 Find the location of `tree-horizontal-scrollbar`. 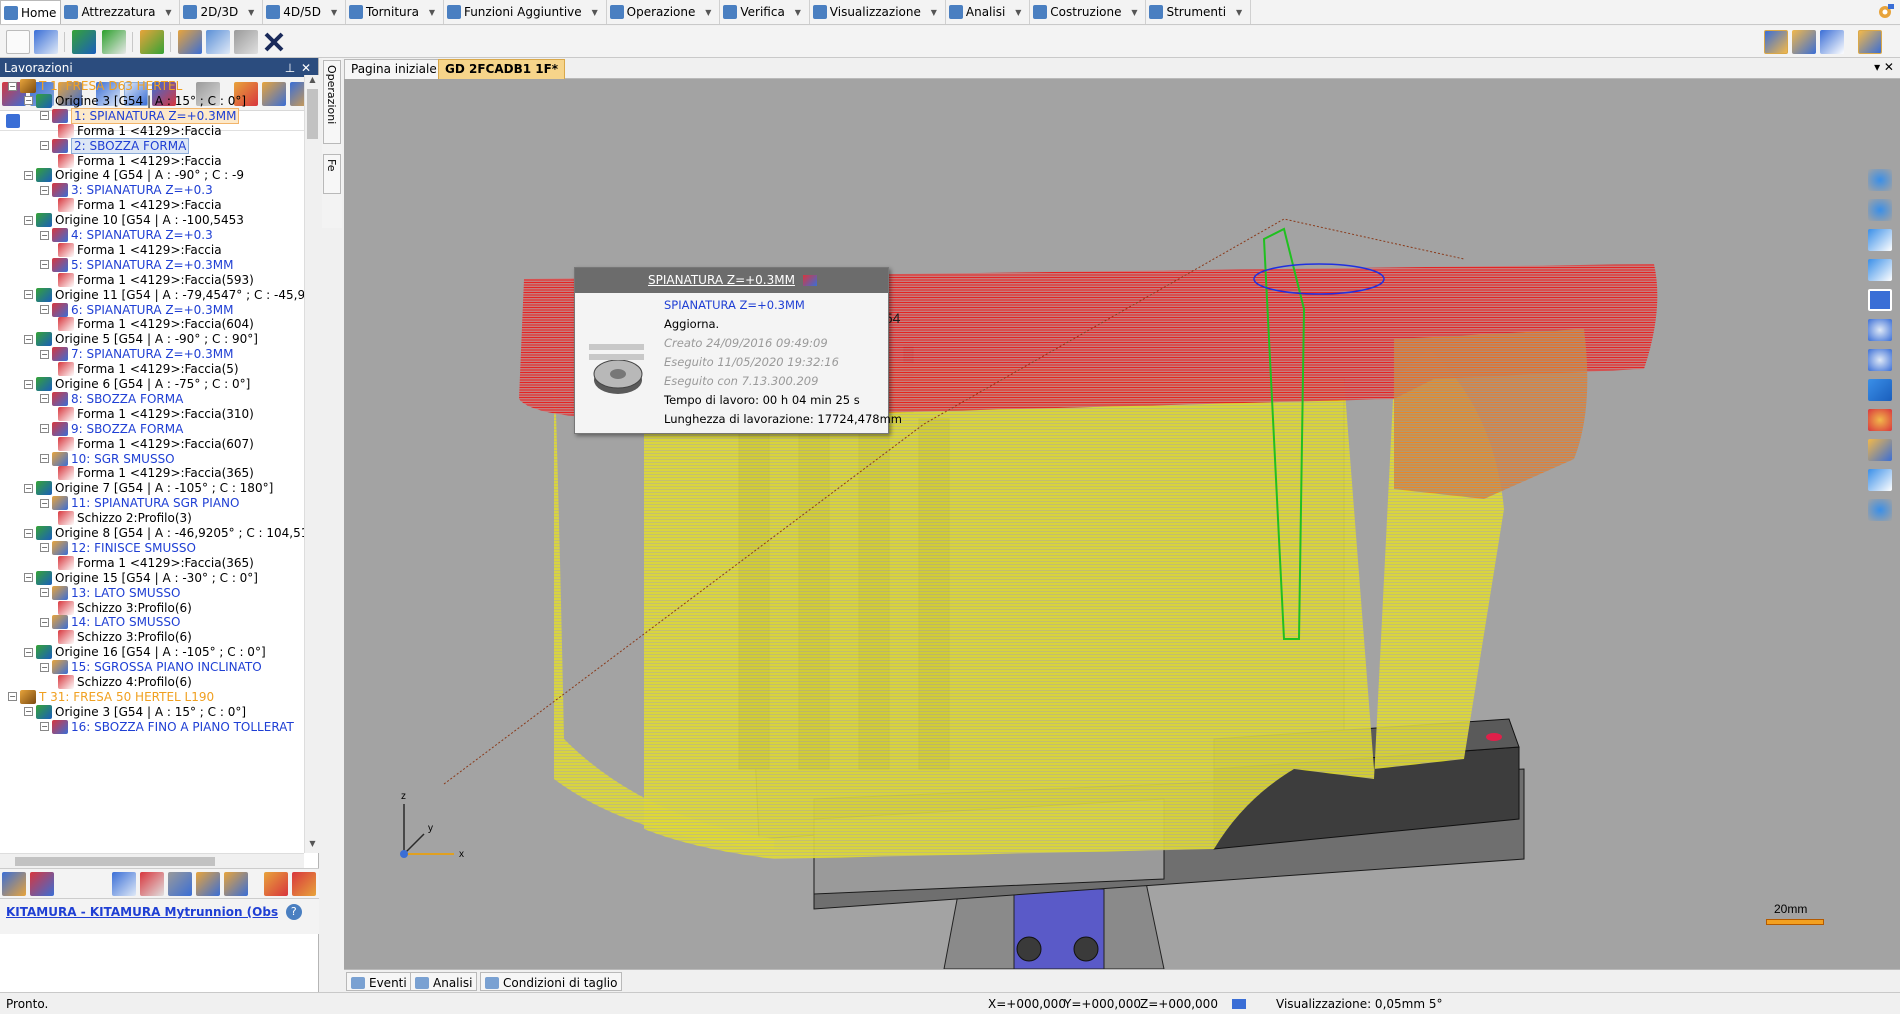

tree-horizontal-scrollbar is located at coordinates (152, 860).